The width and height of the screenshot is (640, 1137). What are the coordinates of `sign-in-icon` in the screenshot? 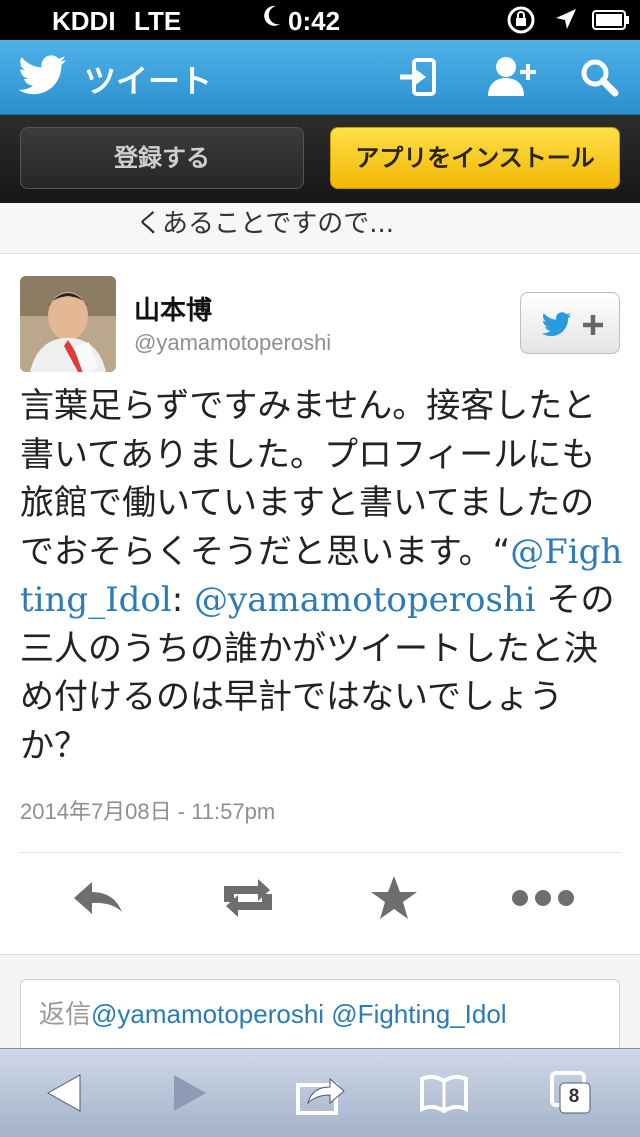 It's located at (420, 77).